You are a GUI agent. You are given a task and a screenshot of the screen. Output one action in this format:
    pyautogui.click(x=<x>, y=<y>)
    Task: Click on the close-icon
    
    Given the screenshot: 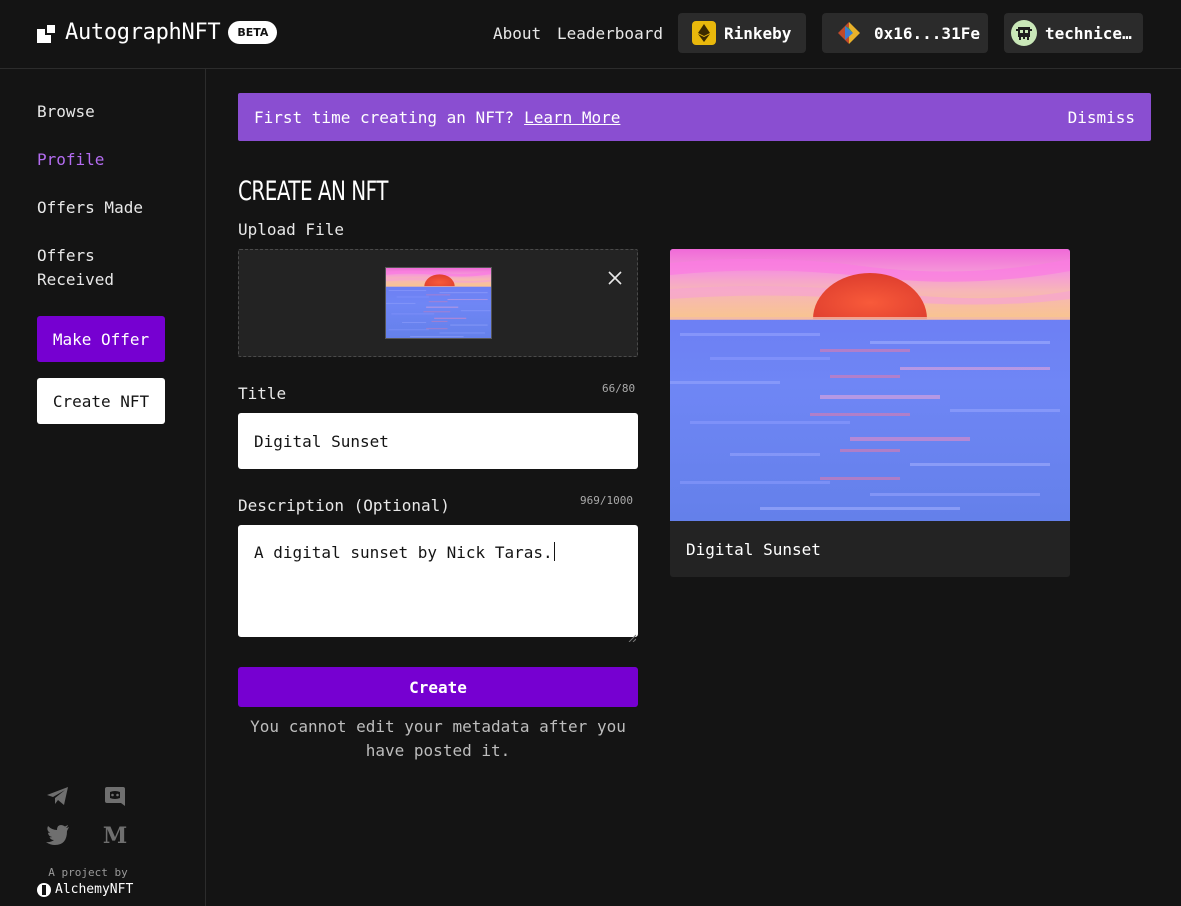 What is the action you would take?
    pyautogui.click(x=615, y=278)
    